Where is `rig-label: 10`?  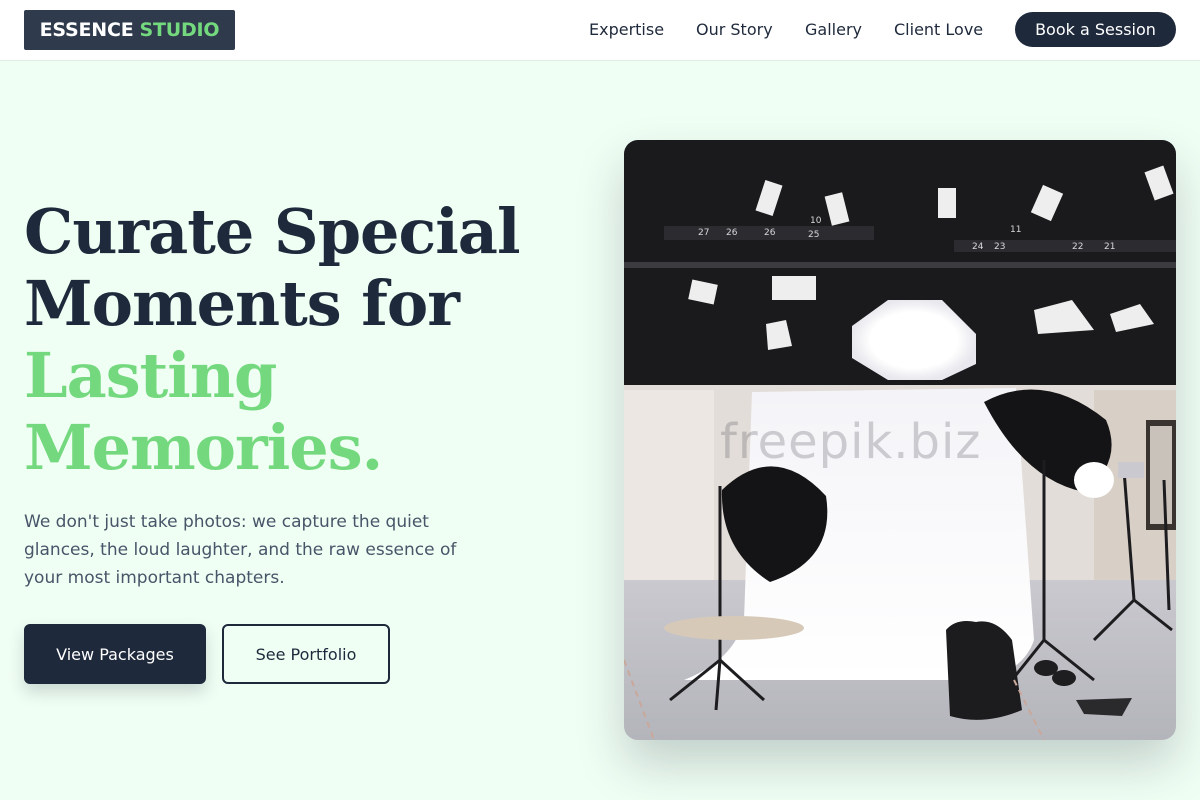 rig-label: 10 is located at coordinates (816, 221).